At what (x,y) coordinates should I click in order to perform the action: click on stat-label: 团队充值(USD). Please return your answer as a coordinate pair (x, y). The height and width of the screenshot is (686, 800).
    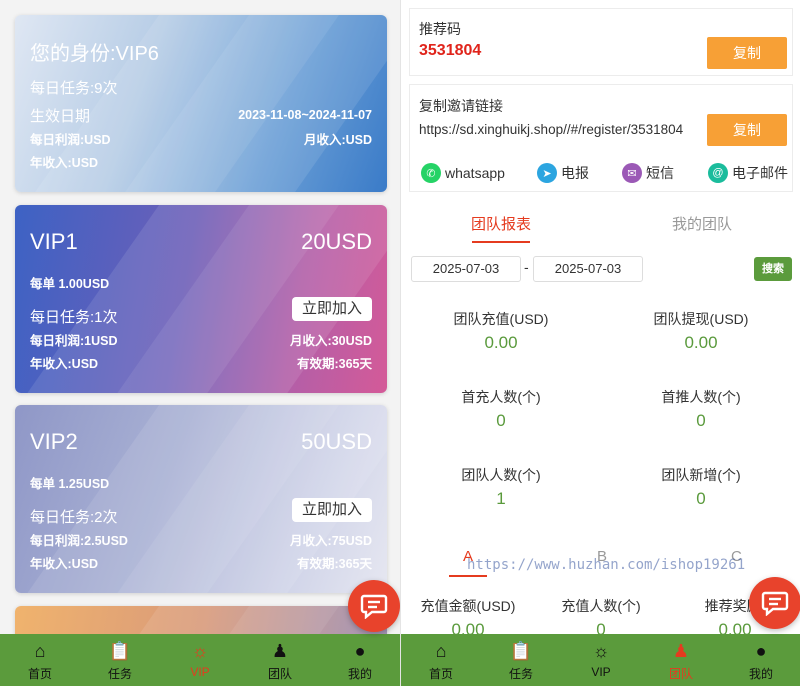
    Looking at the image, I should click on (501, 319).